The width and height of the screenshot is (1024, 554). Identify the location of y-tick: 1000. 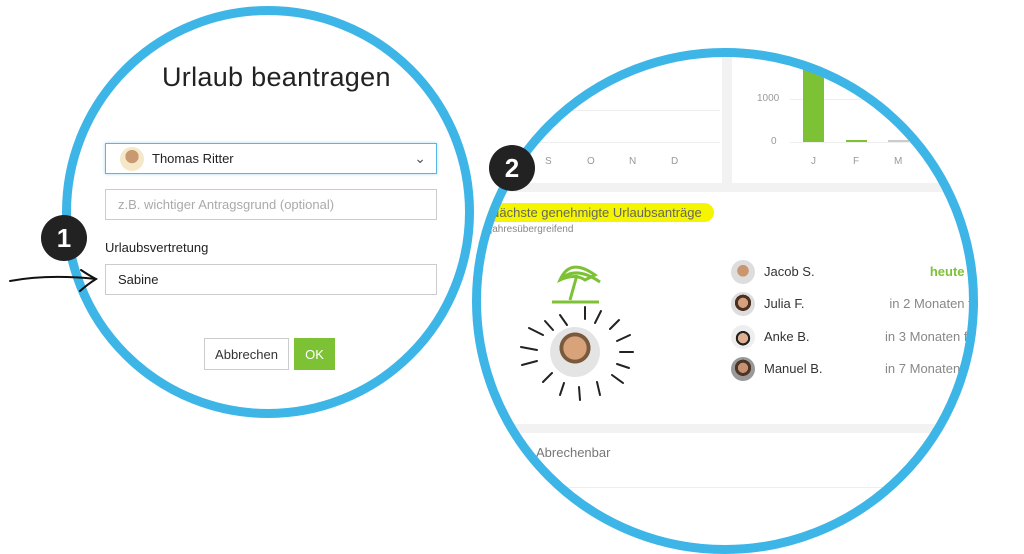
(768, 98).